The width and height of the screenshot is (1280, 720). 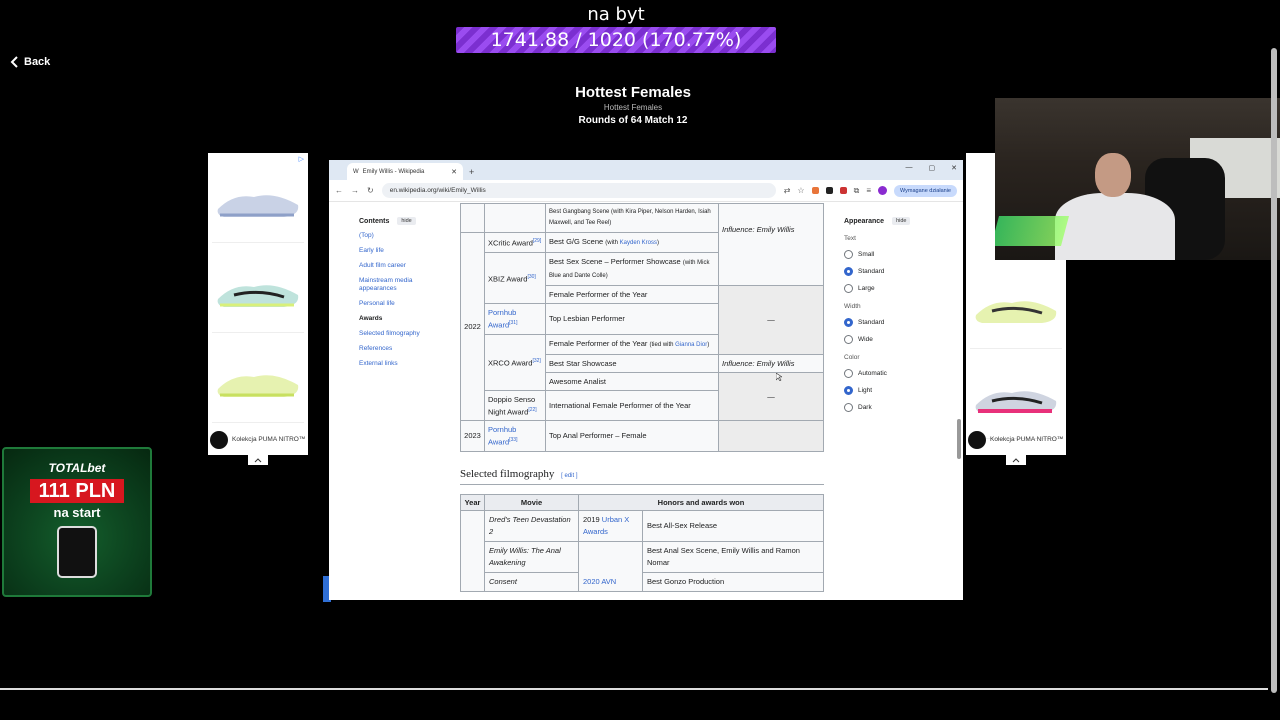 I want to click on toc-item: Selected filmography, so click(x=404, y=334).